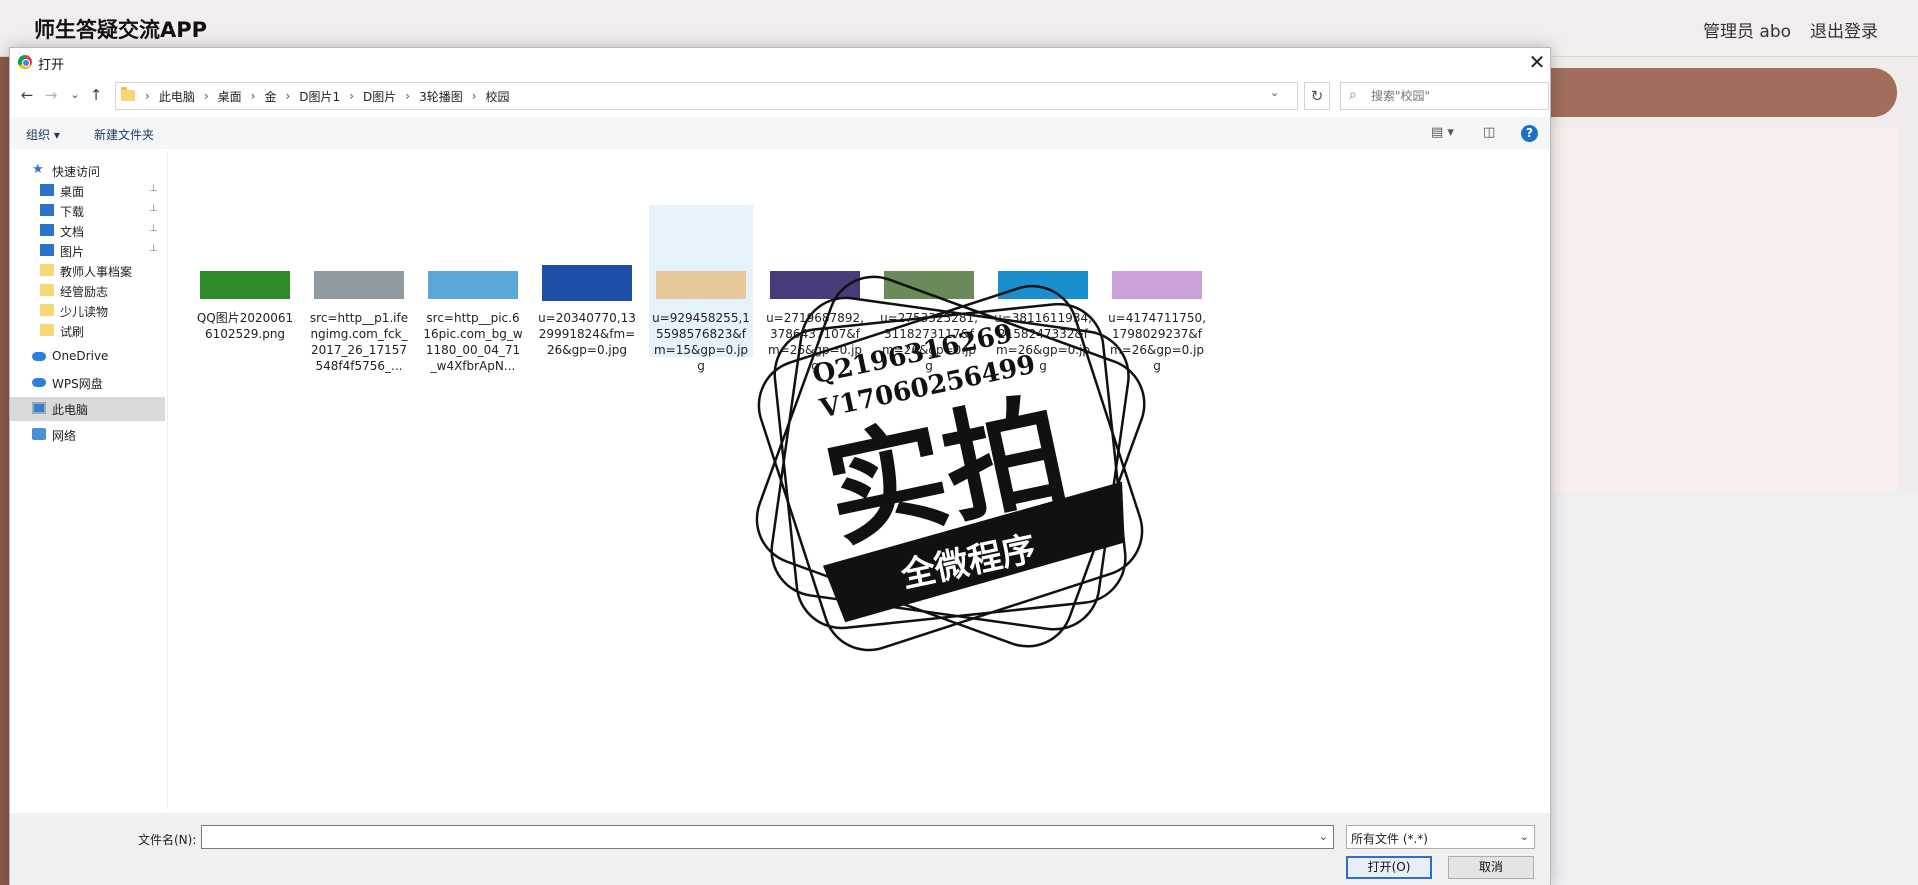 The width and height of the screenshot is (1918, 885). Describe the element at coordinates (1698, 92) in the screenshot. I see `app-banner` at that location.